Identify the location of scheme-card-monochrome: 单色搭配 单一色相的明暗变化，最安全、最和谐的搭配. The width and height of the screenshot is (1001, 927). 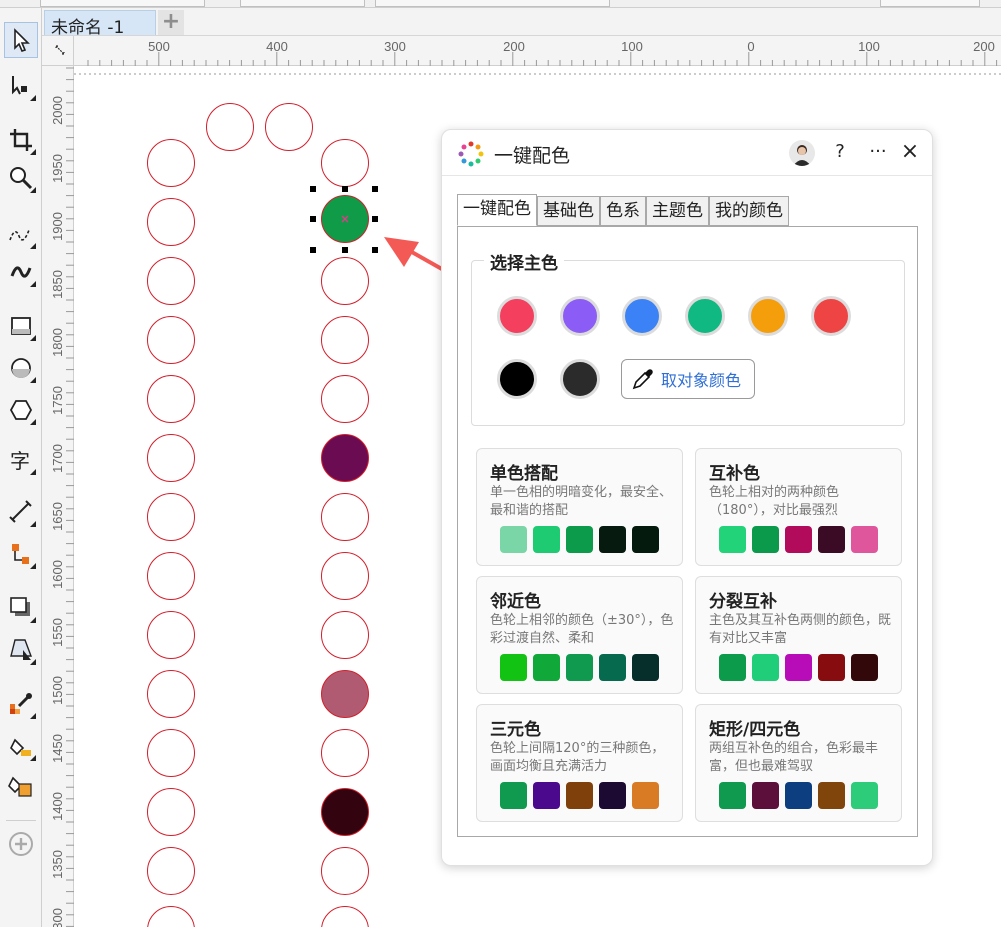
(579, 507).